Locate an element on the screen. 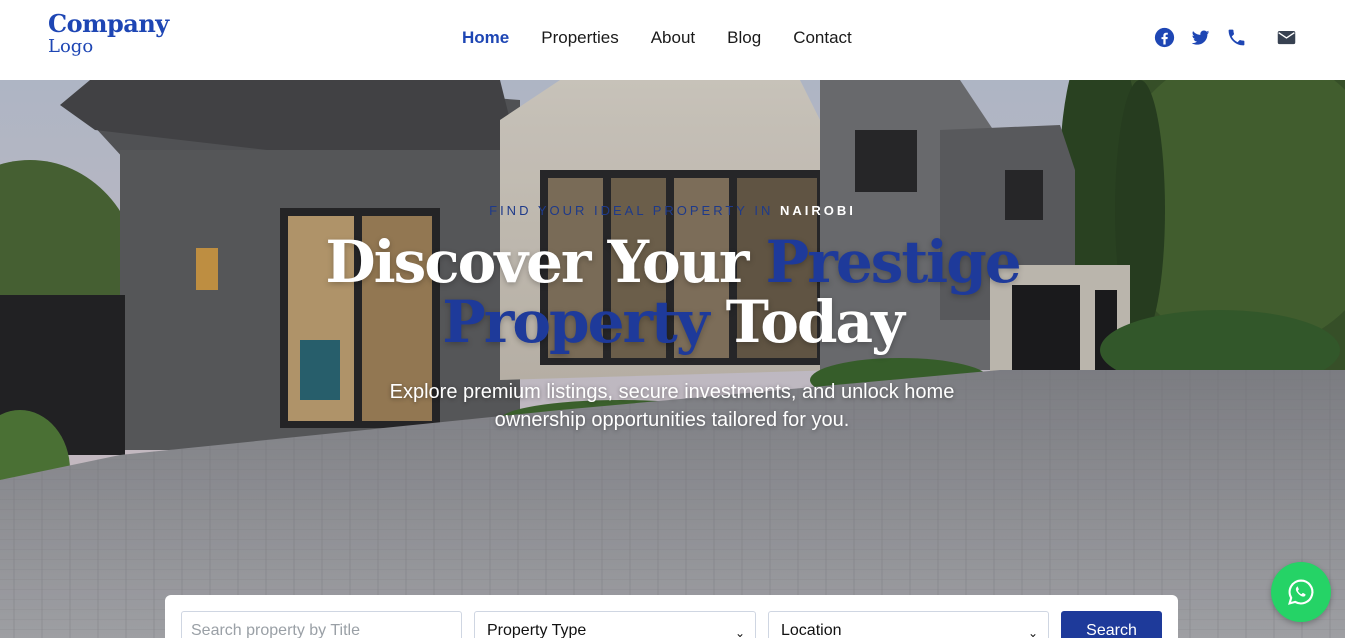 The height and width of the screenshot is (638, 1345). whatsapp-button is located at coordinates (1301, 592).